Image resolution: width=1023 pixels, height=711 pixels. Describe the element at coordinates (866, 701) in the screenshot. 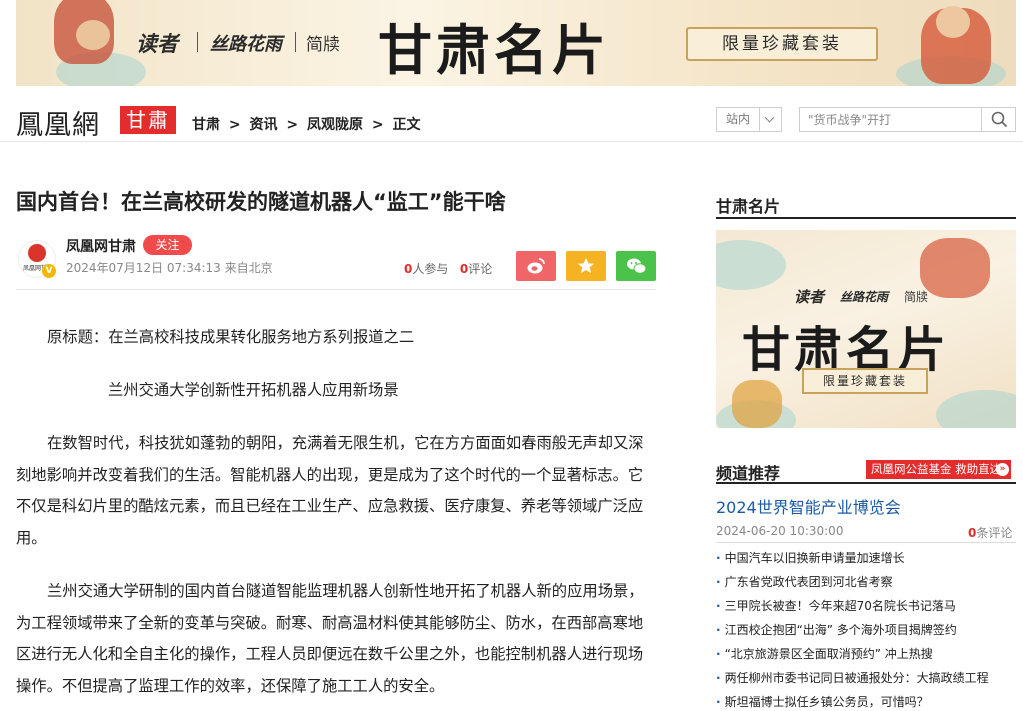

I see `news-list-item: 斯坦福博士拟任乡镇公务员，可惜吗？` at that location.